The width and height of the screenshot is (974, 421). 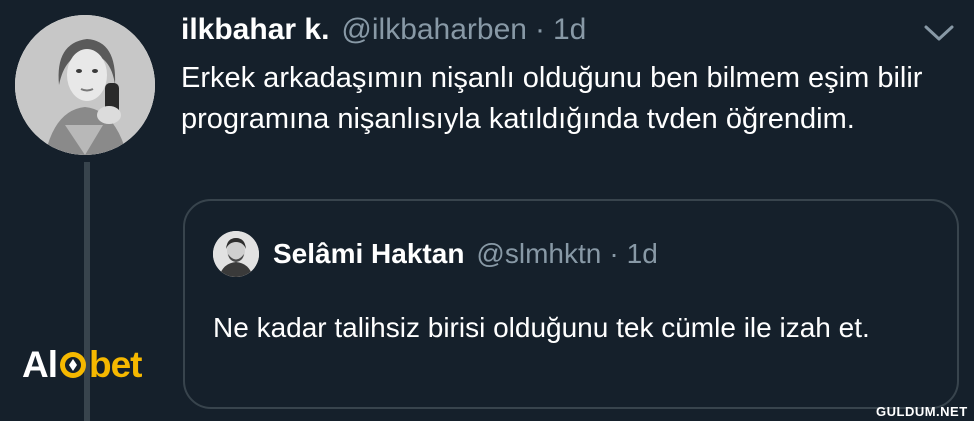 I want to click on chevron-down-icon, so click(x=939, y=33).